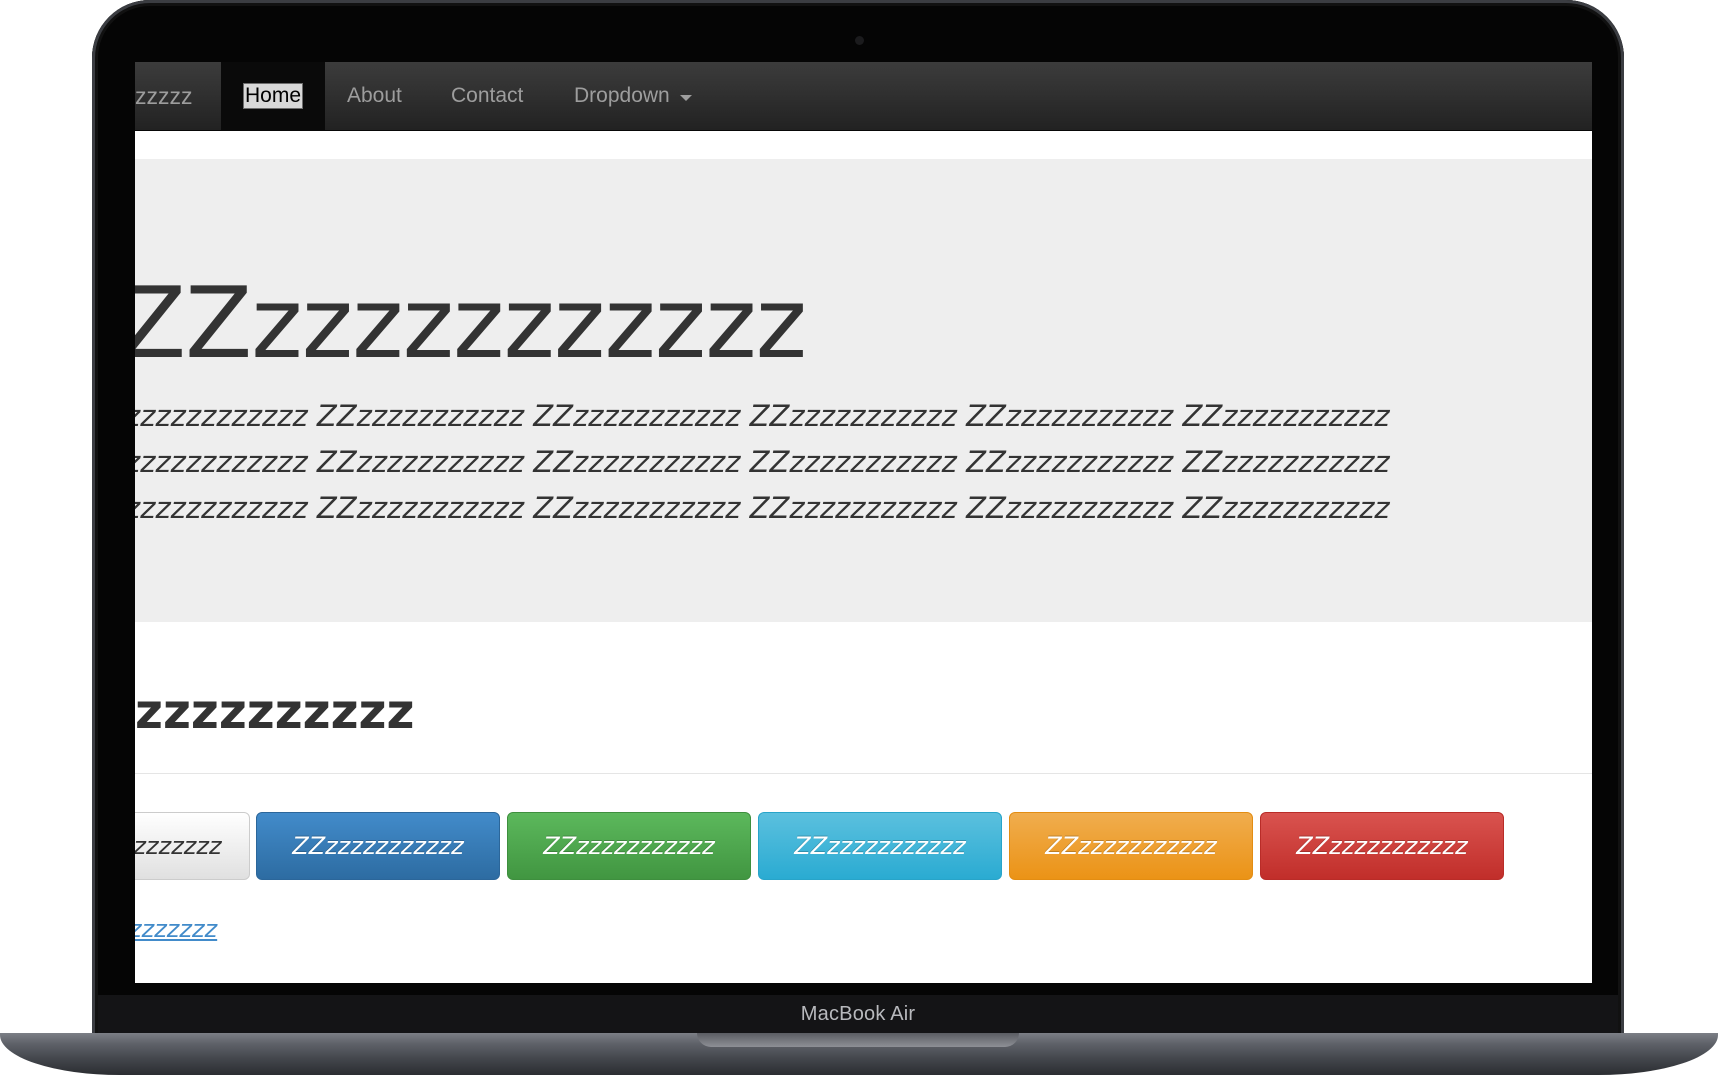 The image size is (1718, 1075). I want to click on nav-item-about: About, so click(374, 96).